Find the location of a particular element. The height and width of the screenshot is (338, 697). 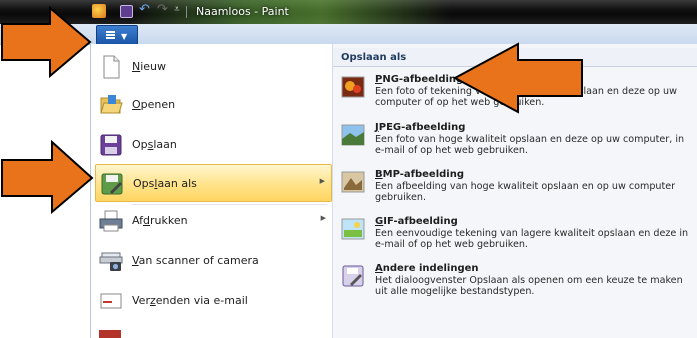

menu-item-scanner-camera: Van scanner of camera is located at coordinates (213, 261).